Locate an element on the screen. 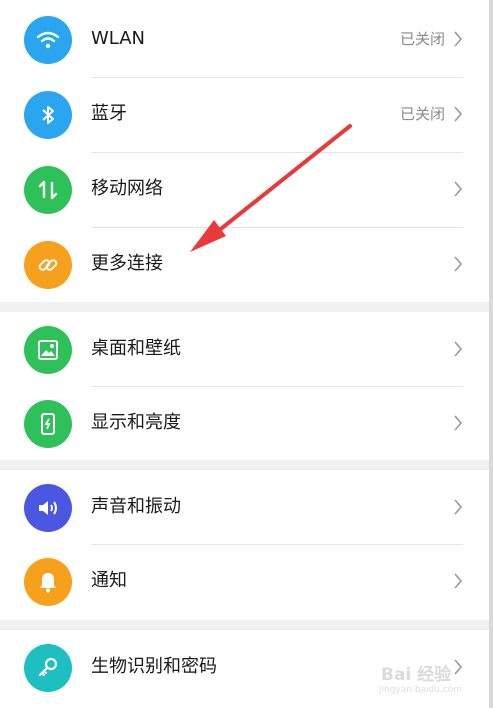 The image size is (493, 708). phone-brightness-icon is located at coordinates (48, 424).